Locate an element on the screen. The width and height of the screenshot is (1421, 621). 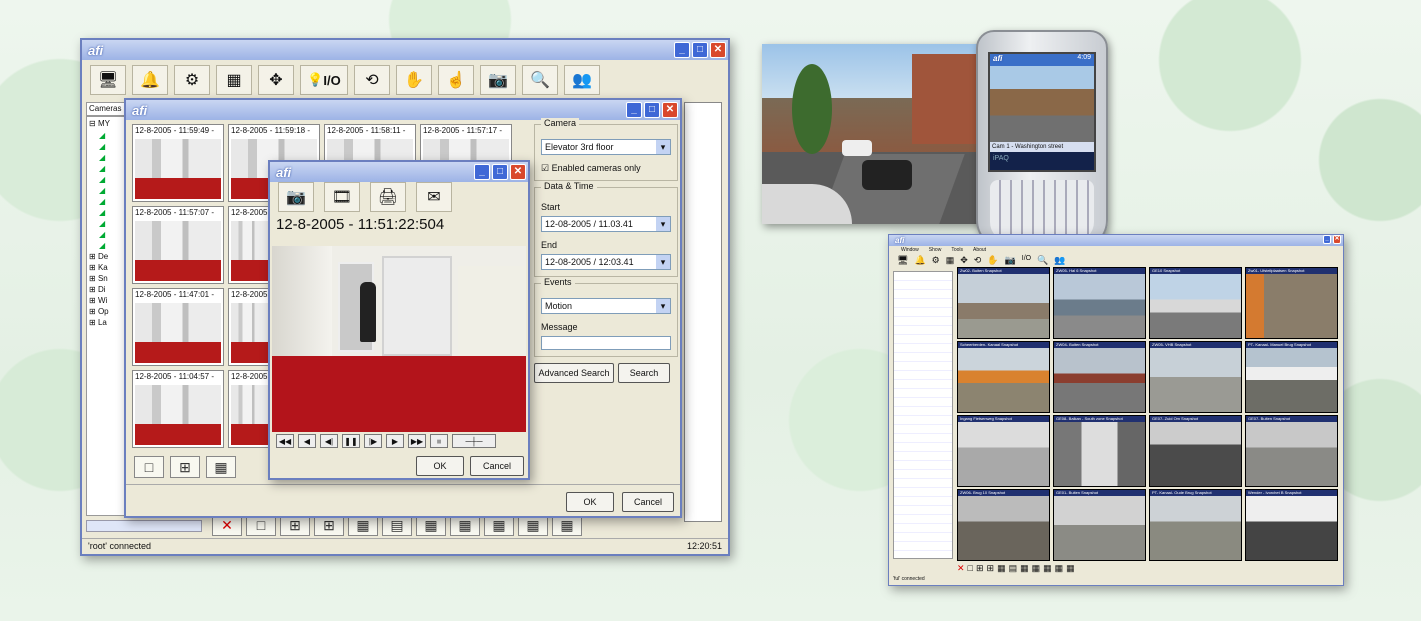
message-input is located at coordinates (606, 343).